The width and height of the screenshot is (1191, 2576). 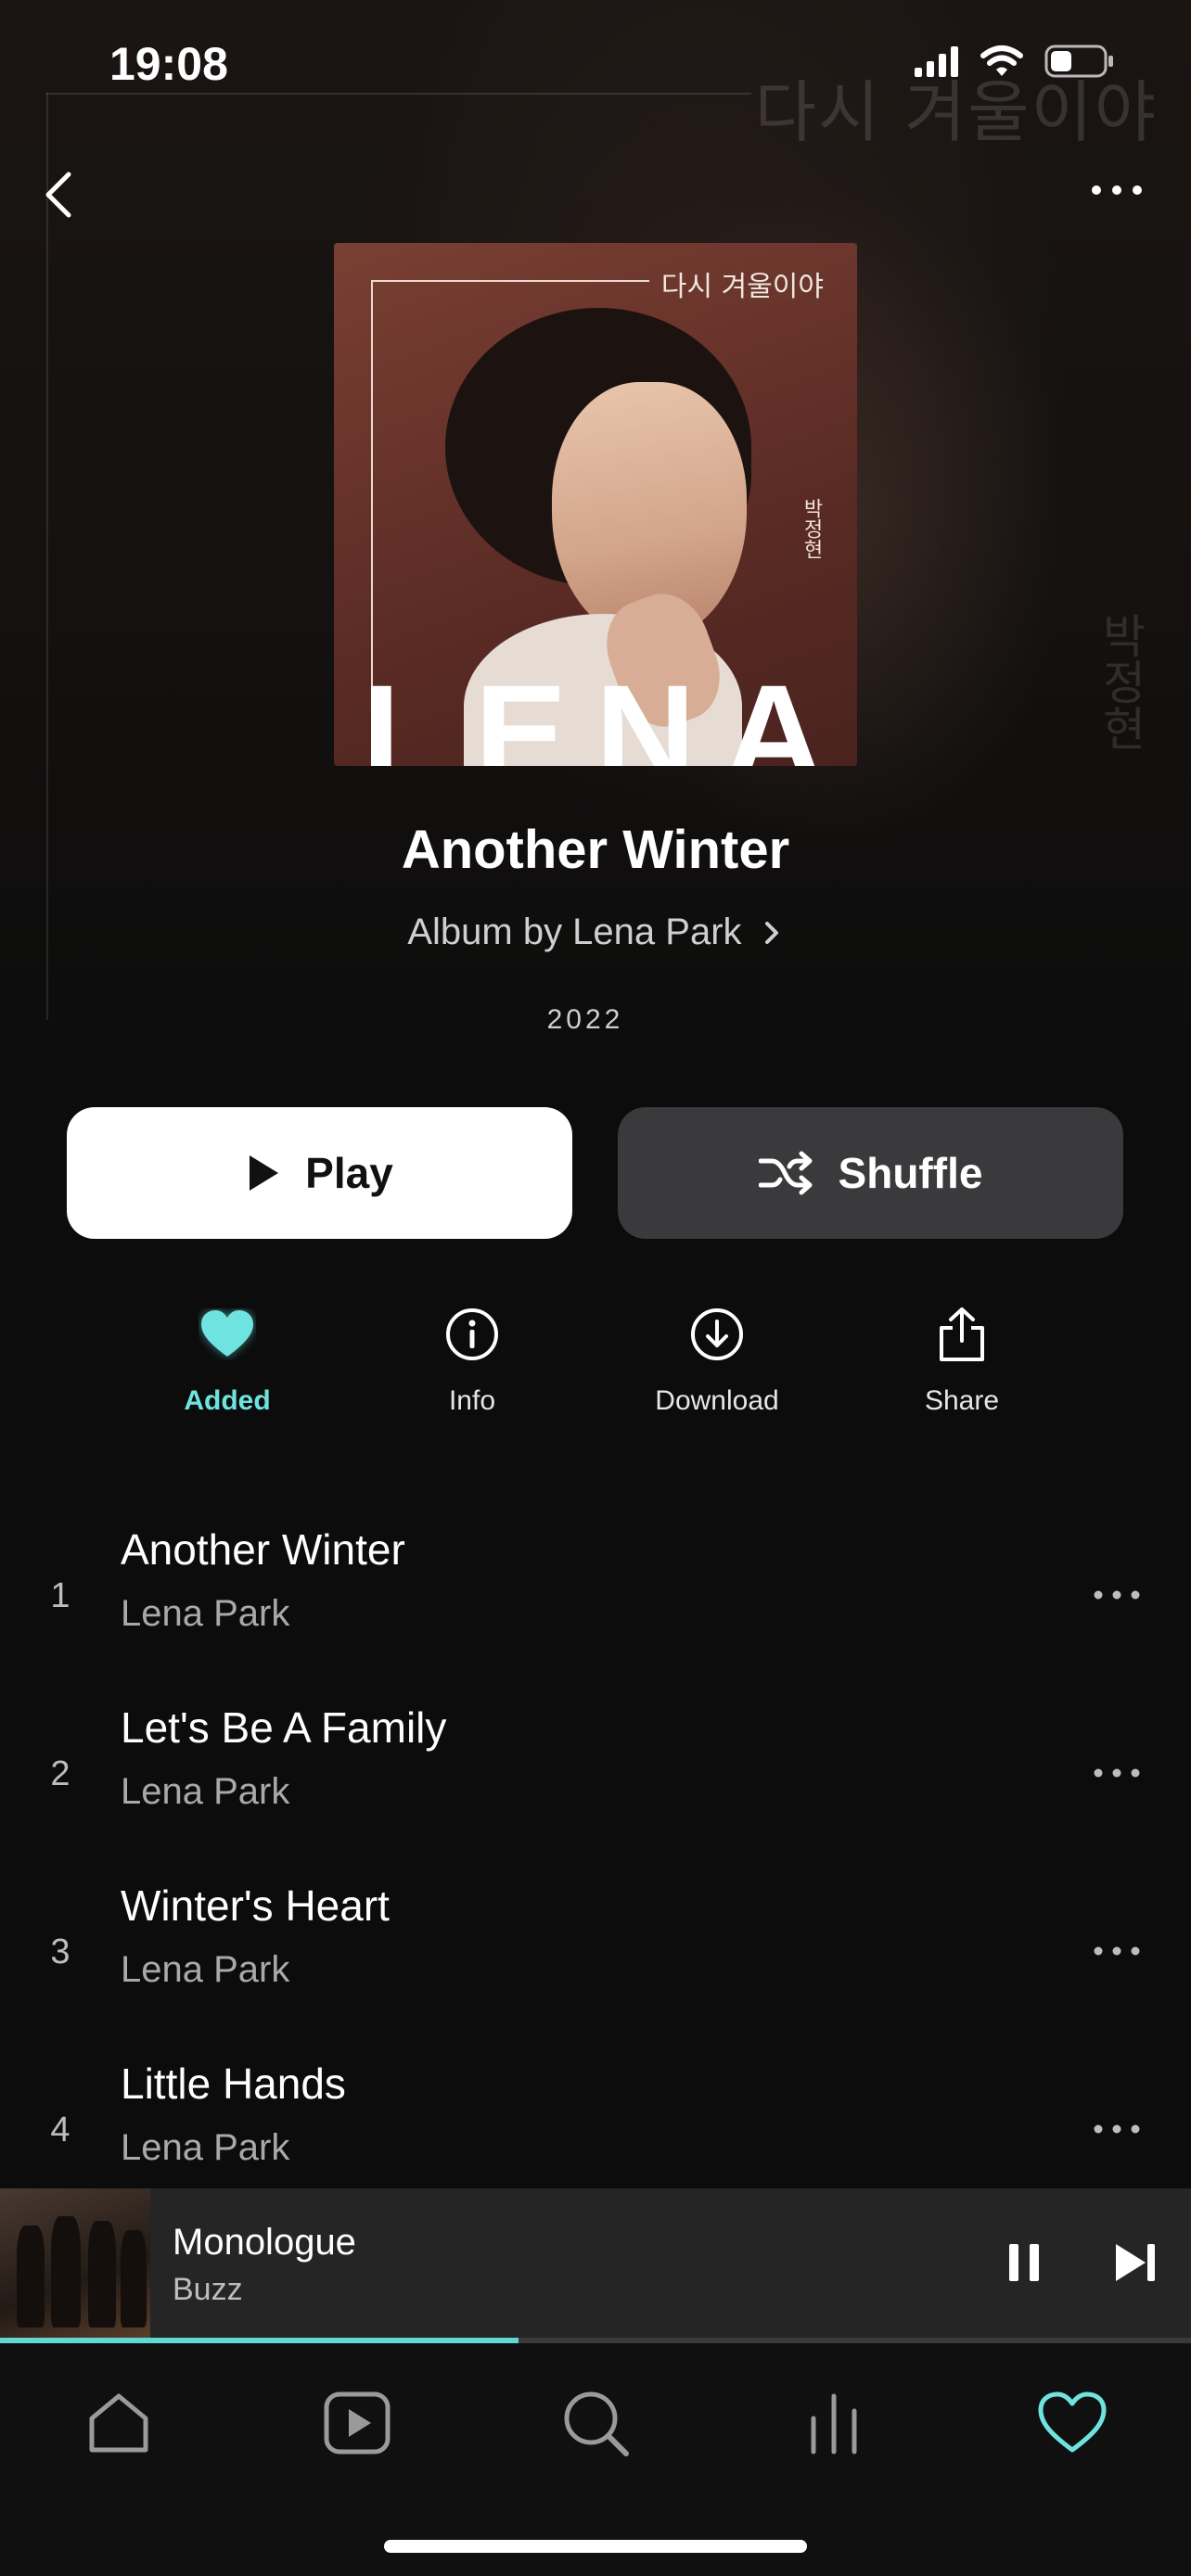 I want to click on now-playing-title: Monologue, so click(x=264, y=2243).